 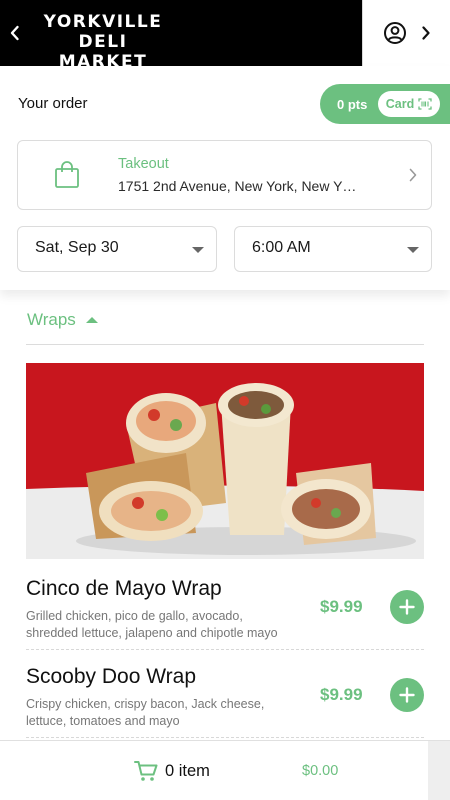 I want to click on cart-bar: 0 item $0.00, so click(x=225, y=770).